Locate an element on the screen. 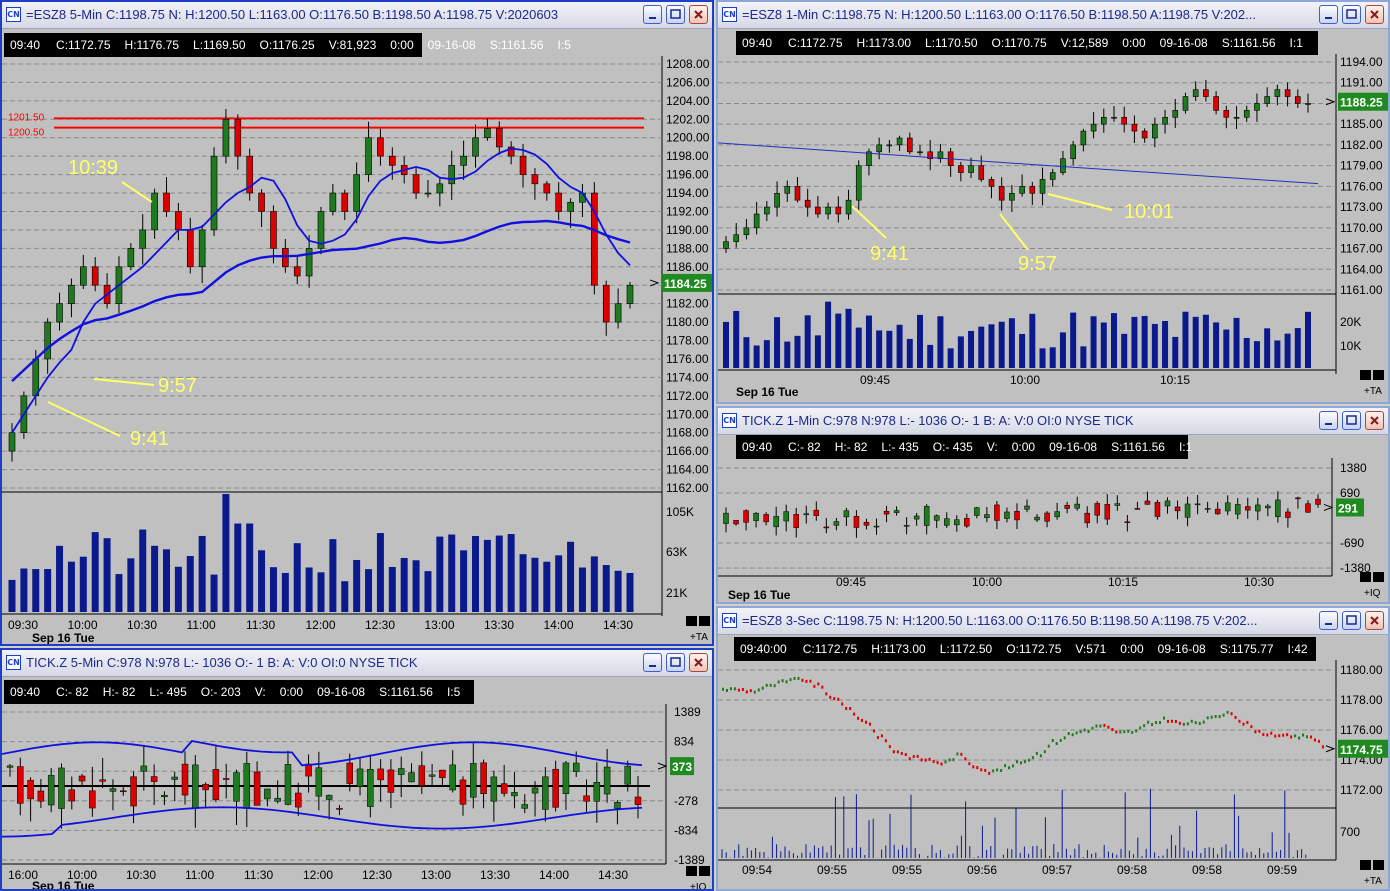  axis-tick-label: 105K is located at coordinates (680, 512).